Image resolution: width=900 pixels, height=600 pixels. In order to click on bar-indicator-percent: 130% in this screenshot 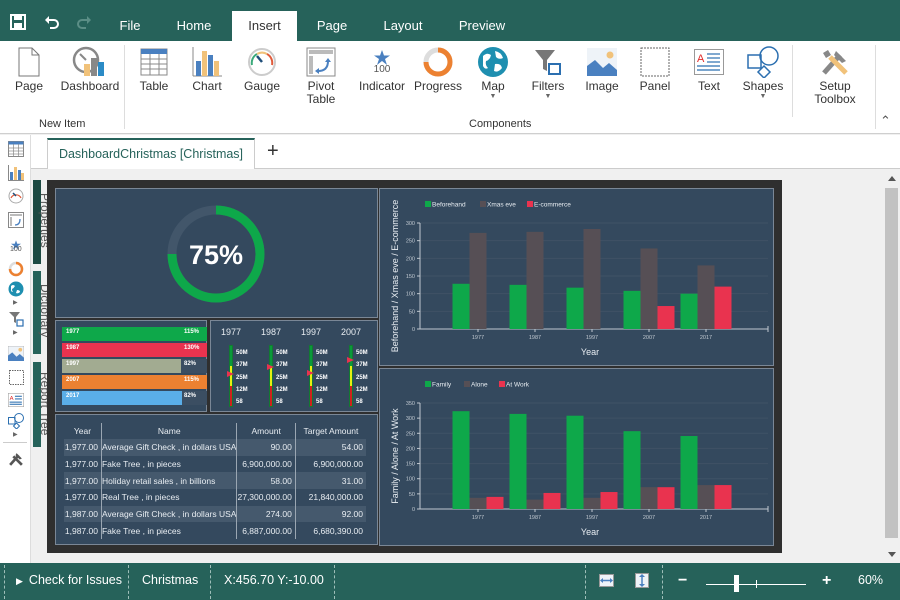, I will do `click(192, 348)`.